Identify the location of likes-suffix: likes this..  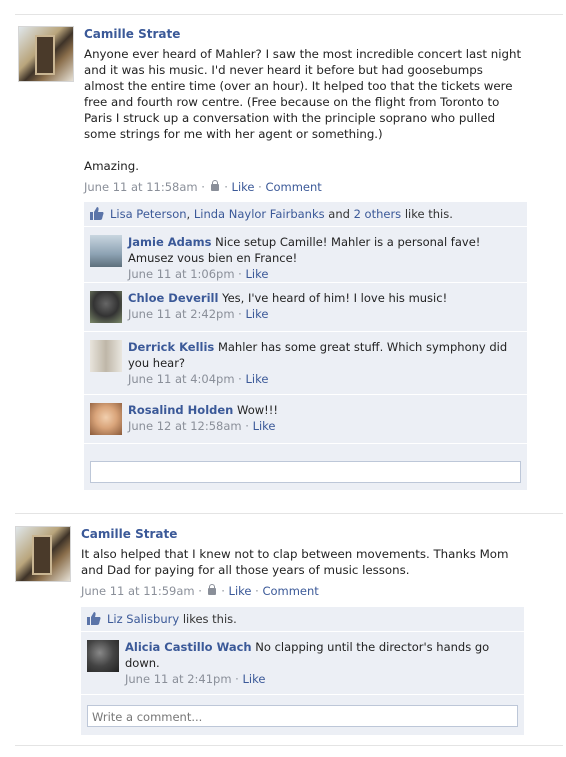
(209, 619).